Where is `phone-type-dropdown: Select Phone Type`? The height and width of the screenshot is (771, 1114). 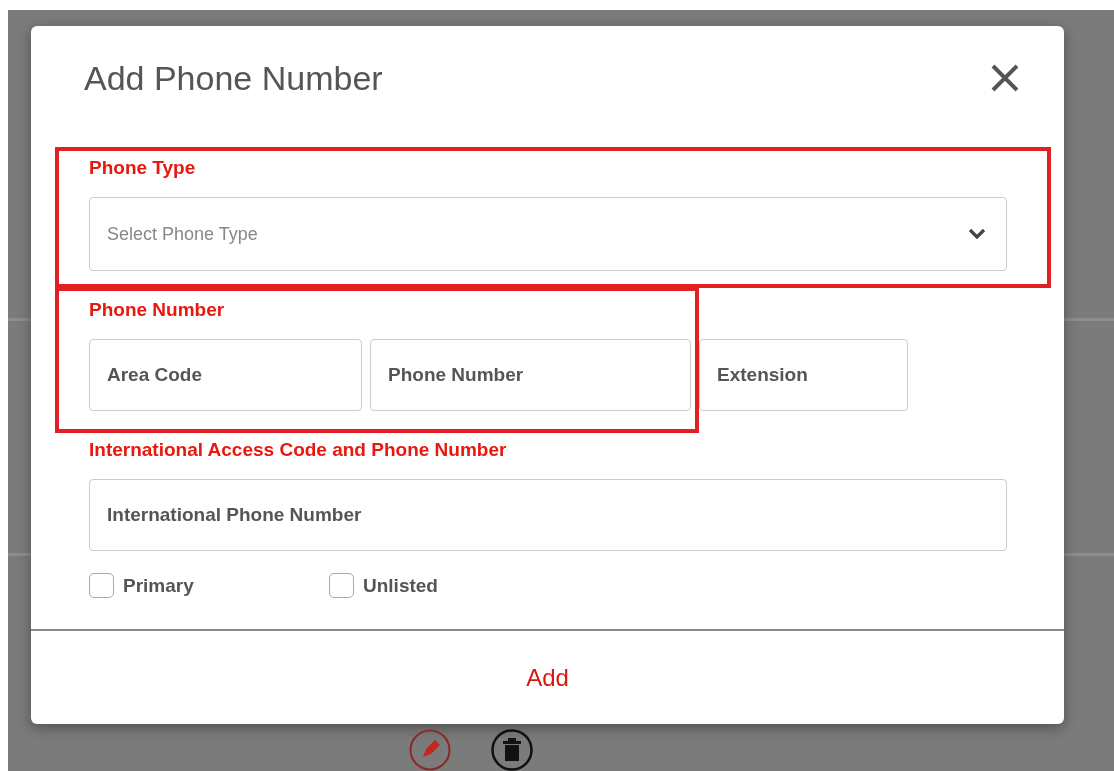
phone-type-dropdown: Select Phone Type is located at coordinates (548, 234).